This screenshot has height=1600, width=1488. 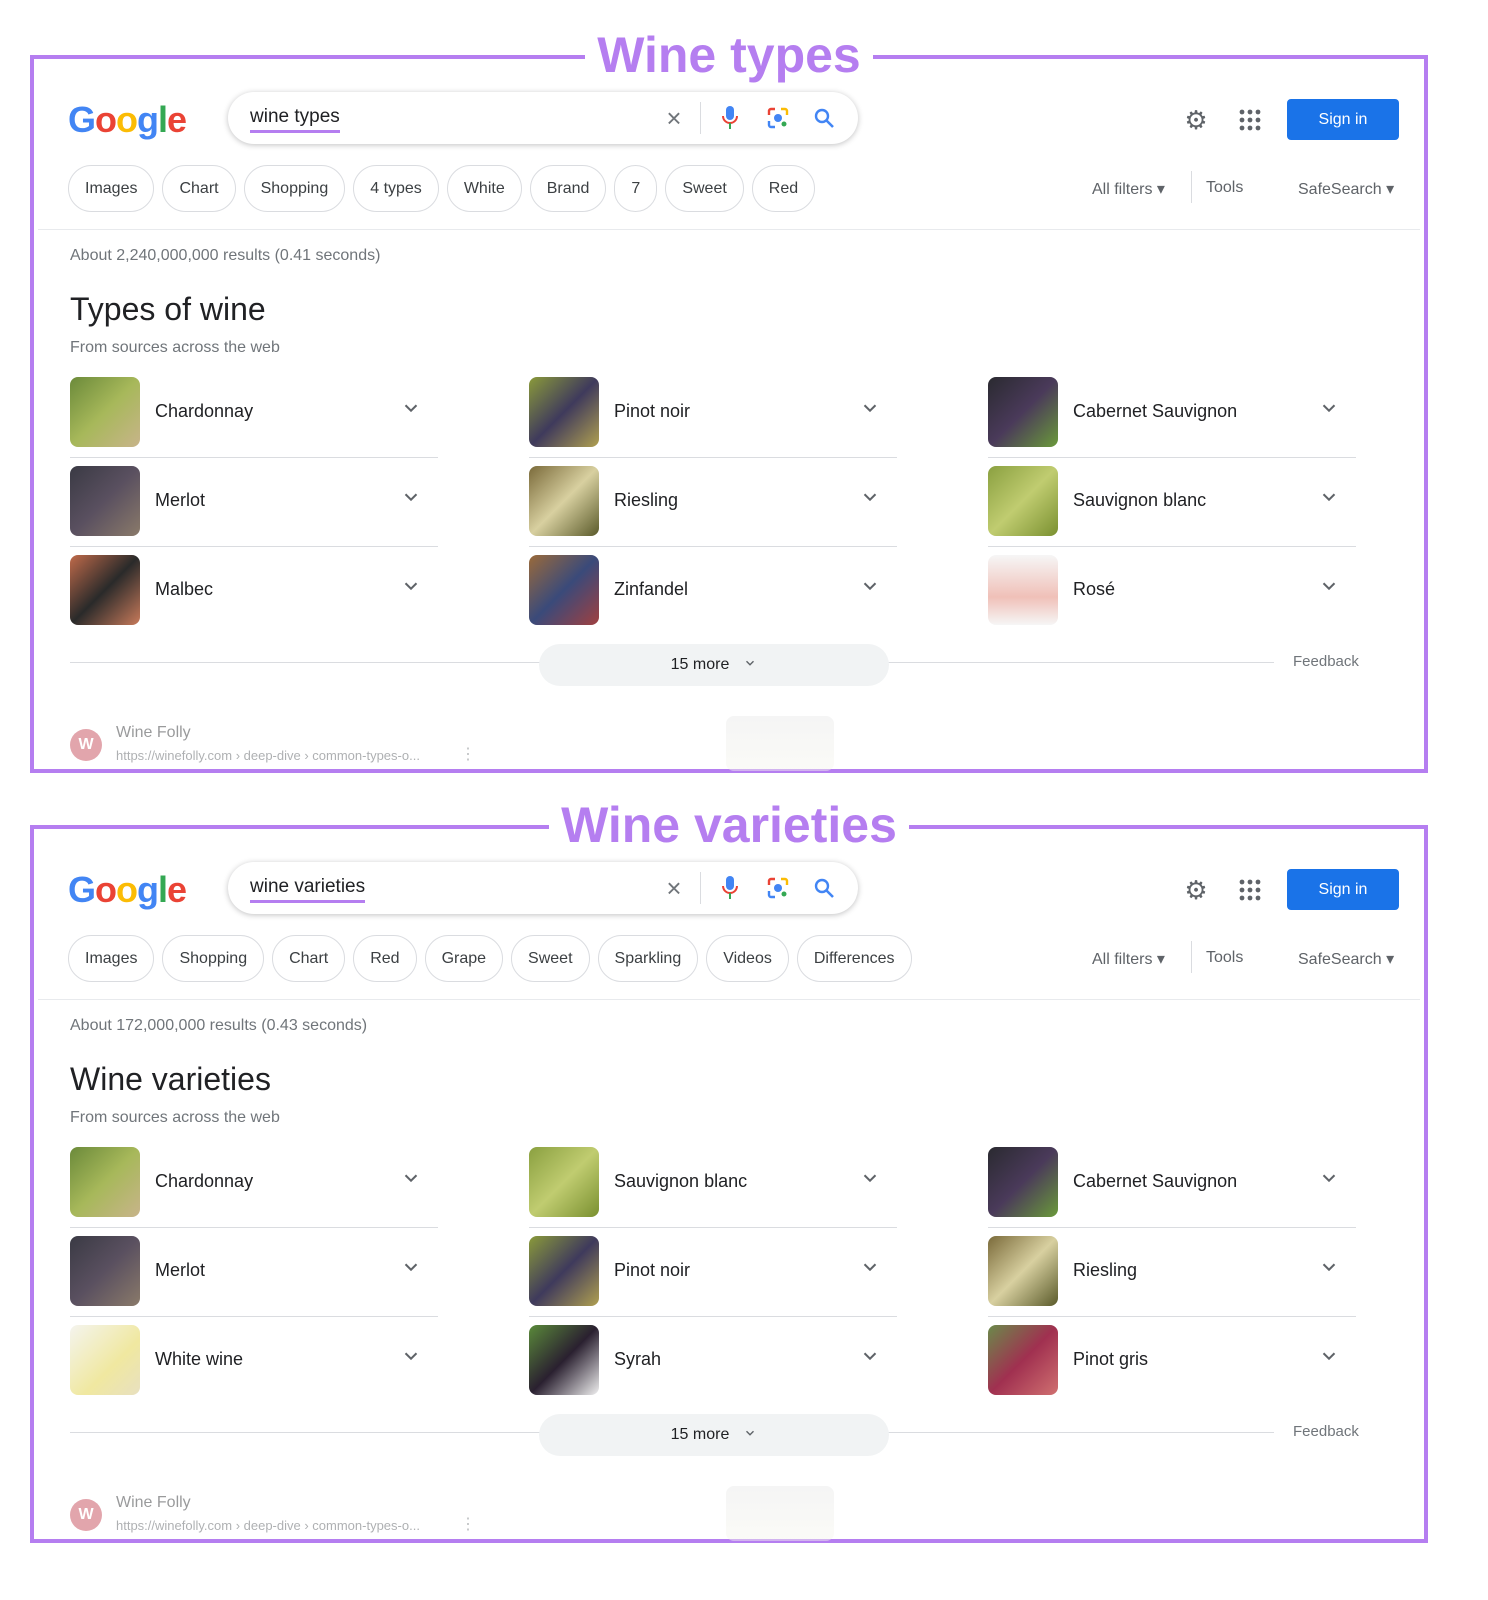 I want to click on item-divider, so click(x=1172, y=1227).